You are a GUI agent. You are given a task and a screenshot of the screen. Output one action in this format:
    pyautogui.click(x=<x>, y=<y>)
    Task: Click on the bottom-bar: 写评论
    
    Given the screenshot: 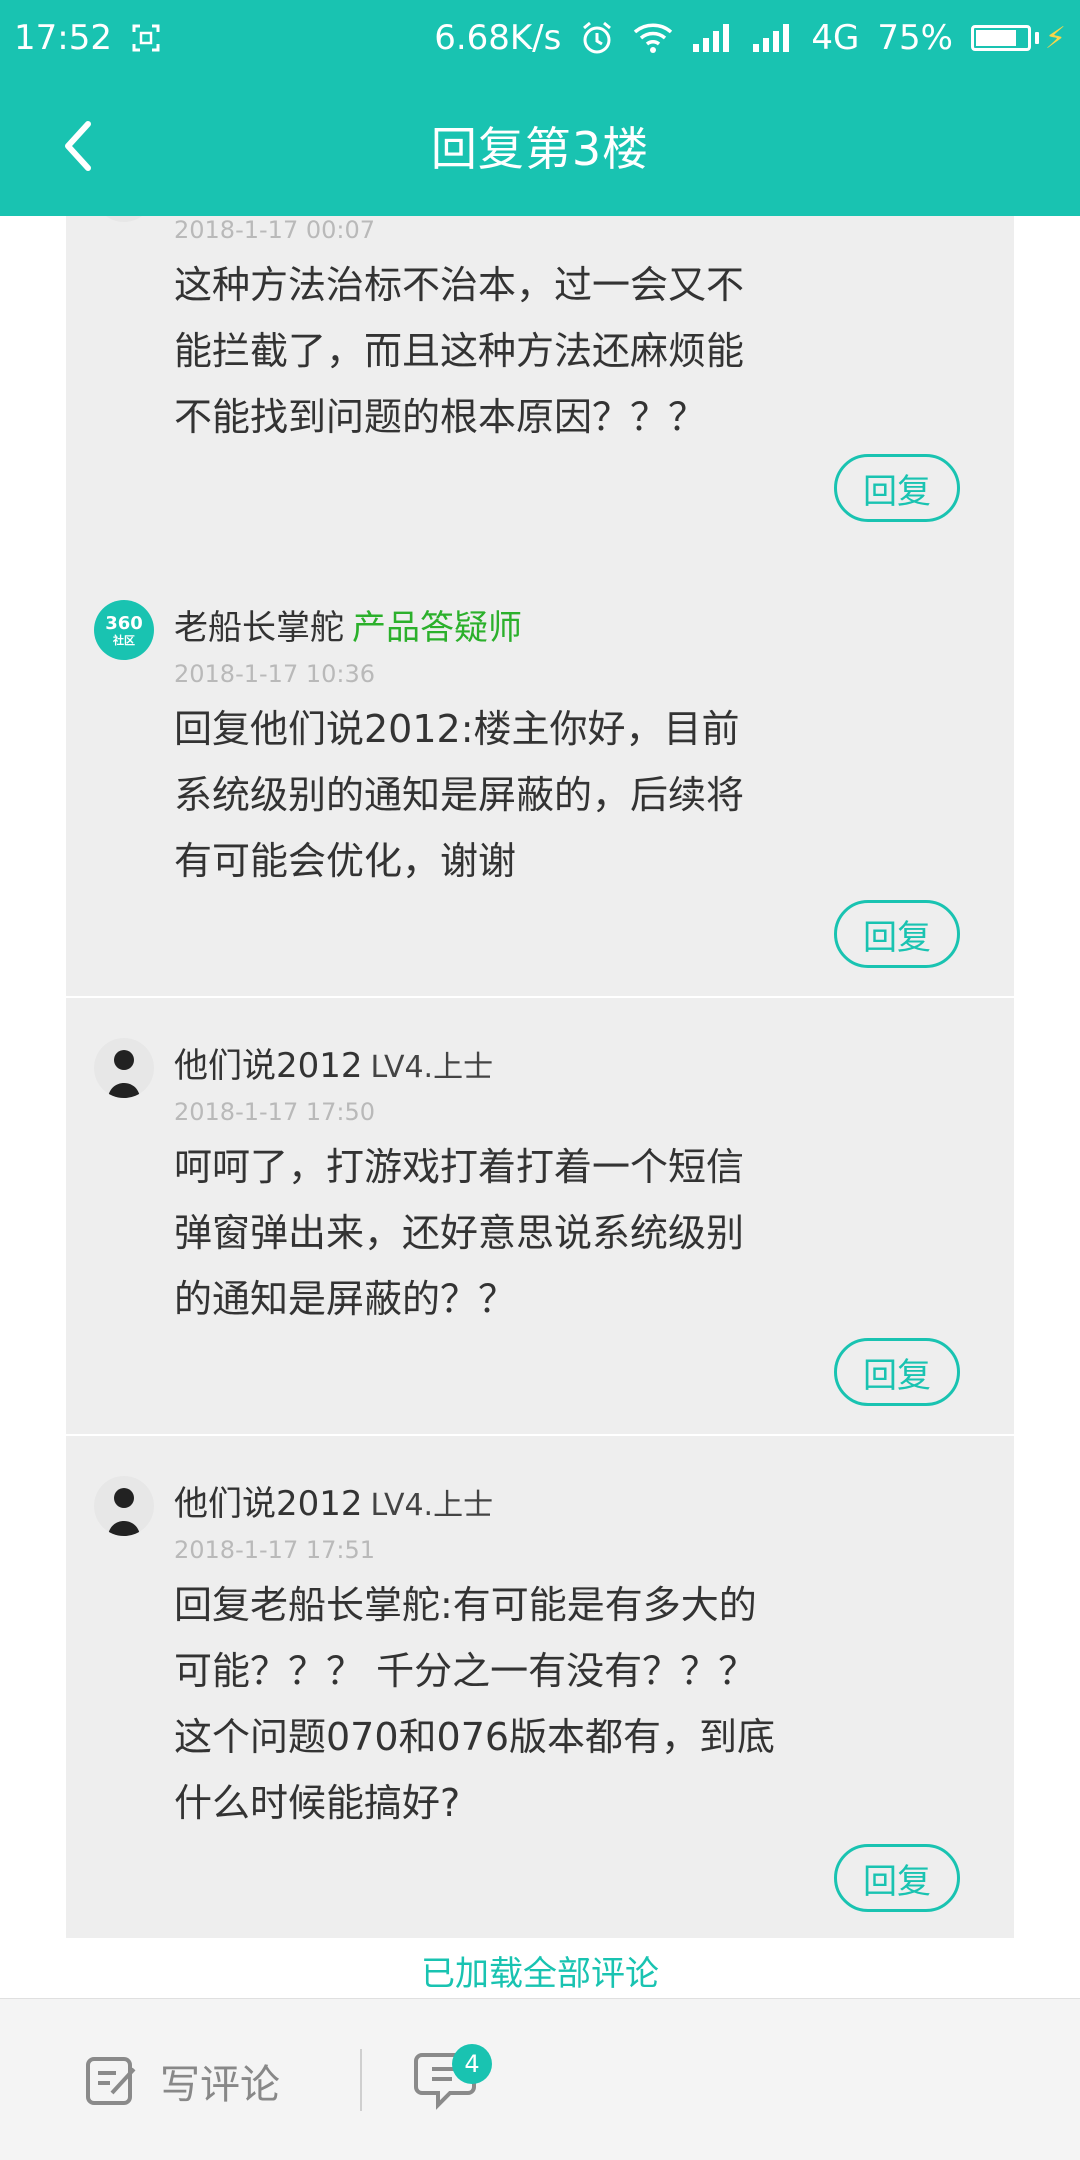 What is the action you would take?
    pyautogui.click(x=540, y=2079)
    